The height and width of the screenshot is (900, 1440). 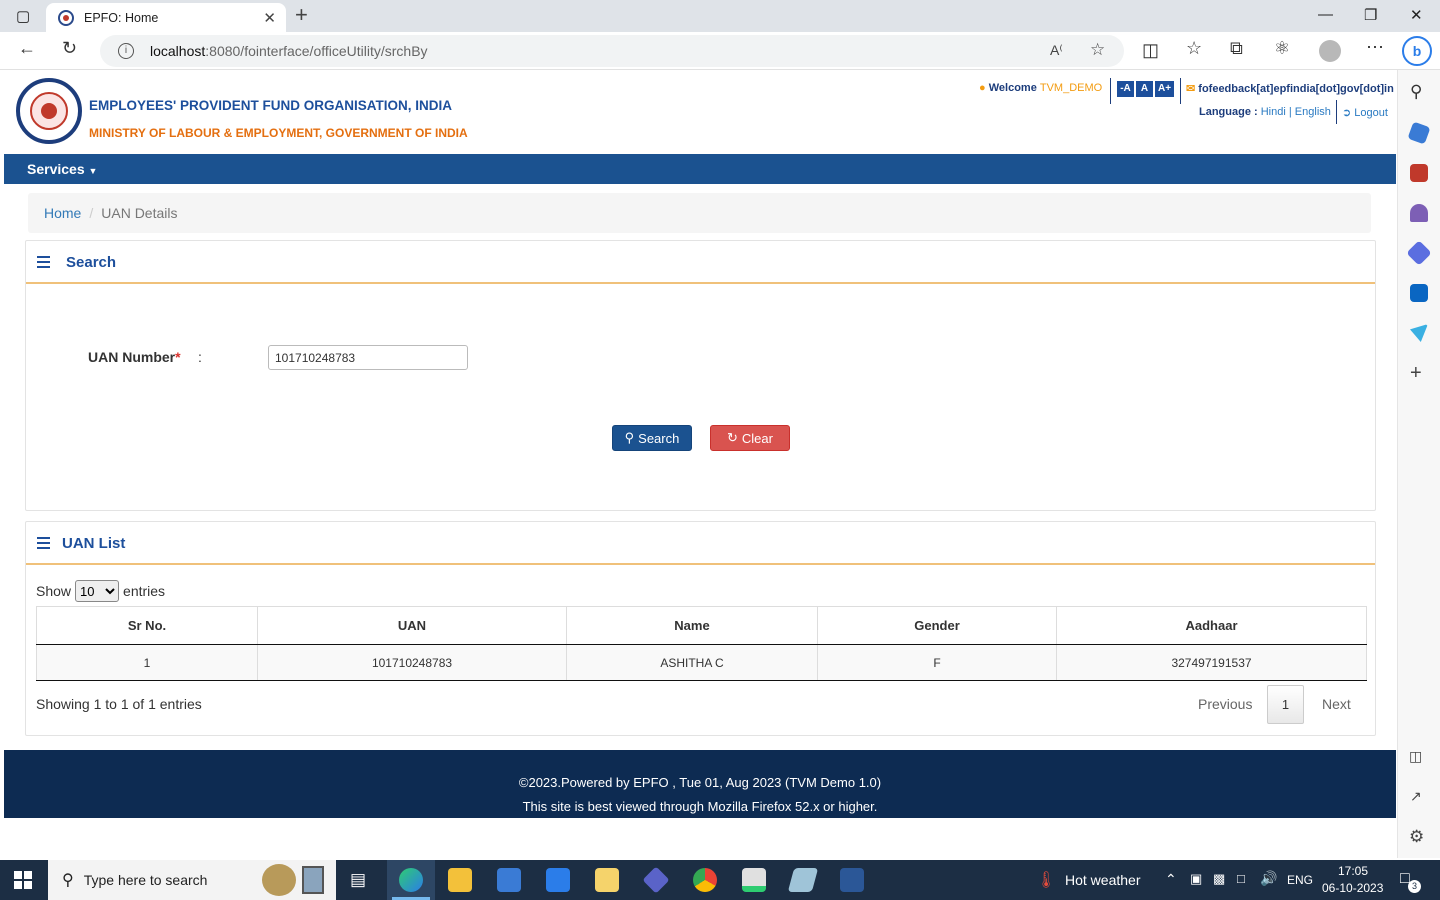 I want to click on menu-lines-icon, so click(x=43, y=544).